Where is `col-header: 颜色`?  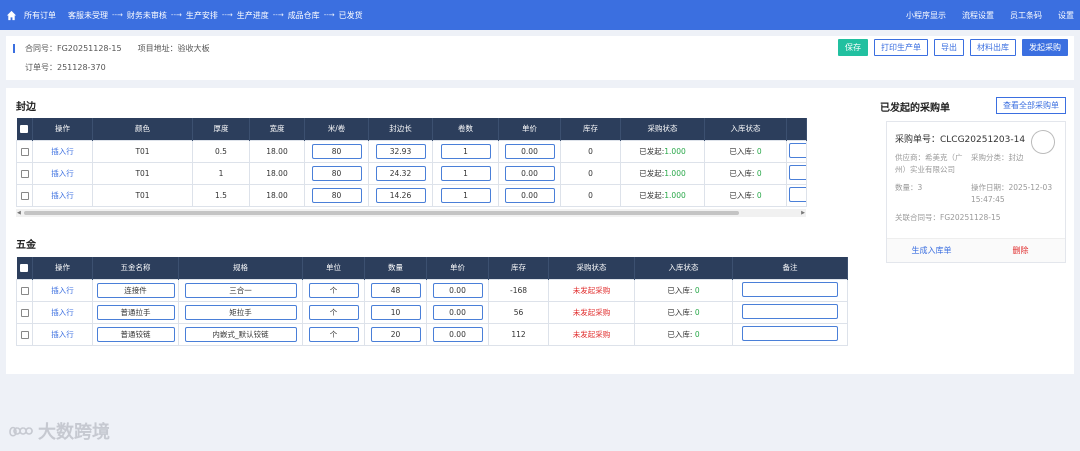
col-header: 颜色 is located at coordinates (142, 129).